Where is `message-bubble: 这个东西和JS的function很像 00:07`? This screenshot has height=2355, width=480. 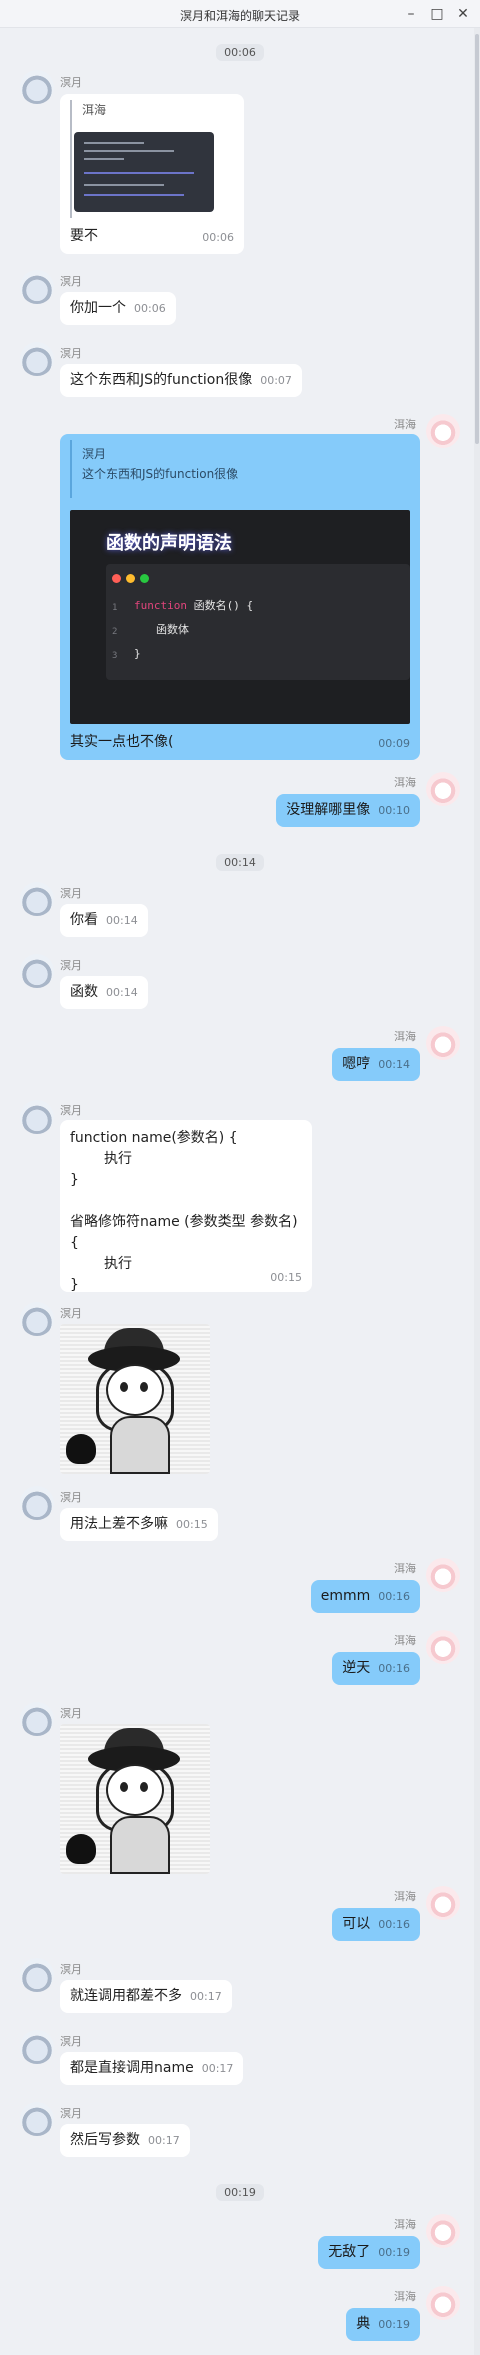 message-bubble: 这个东西和JS的function很像 00:07 is located at coordinates (181, 380).